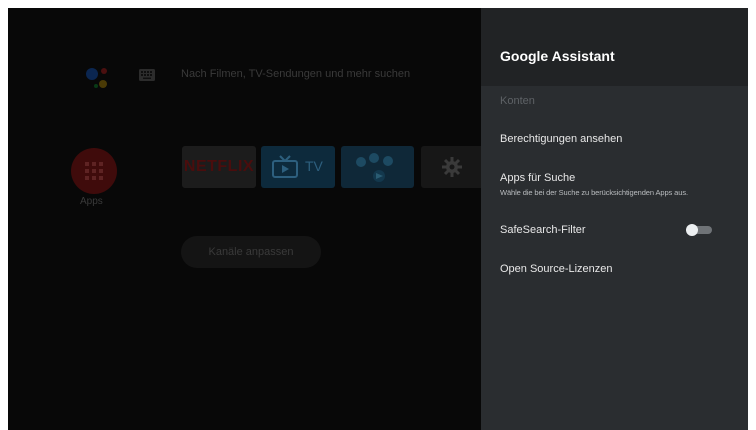 The image size is (756, 430). What do you see at coordinates (219, 167) in the screenshot?
I see `netflix-app-tile: NETFLIX` at bounding box center [219, 167].